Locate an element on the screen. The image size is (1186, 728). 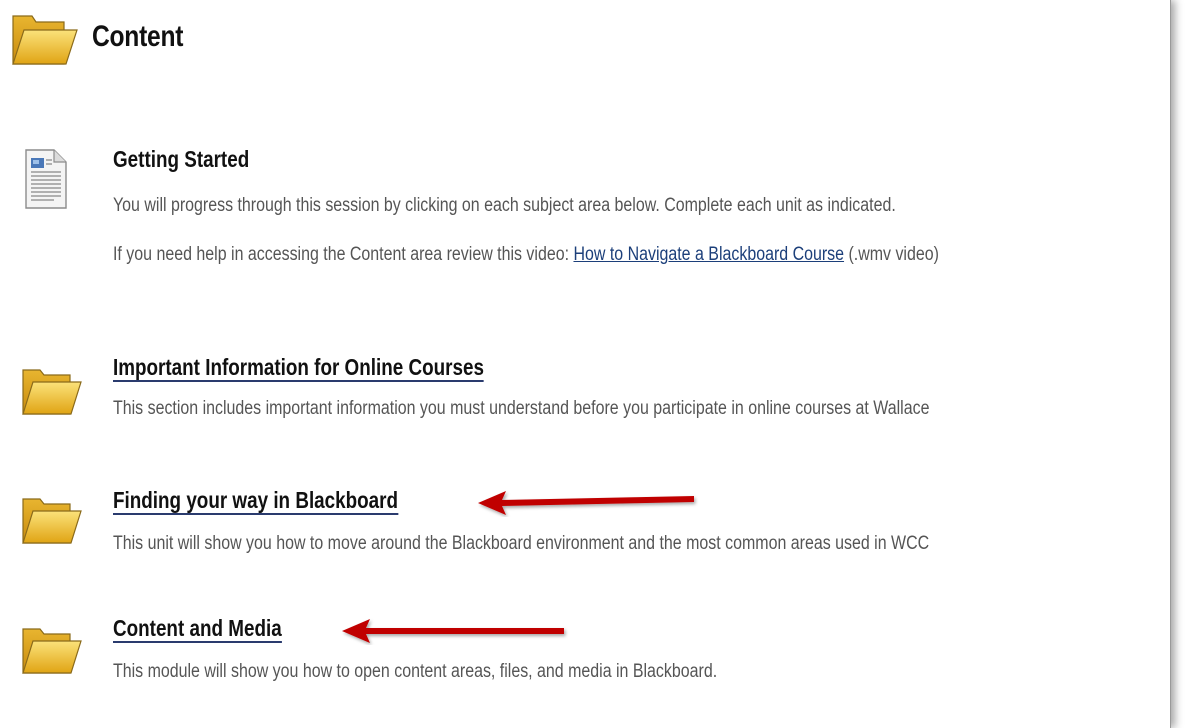
video-format-text: (.wmv video) is located at coordinates (891, 254).